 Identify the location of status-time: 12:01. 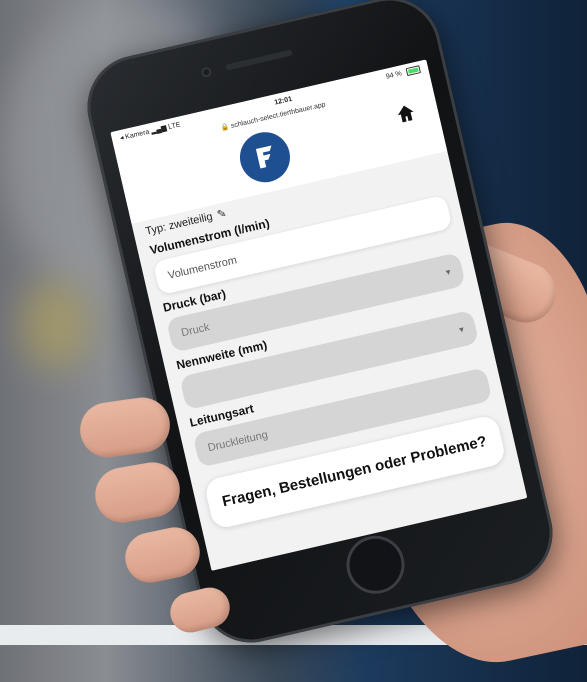
(283, 101).